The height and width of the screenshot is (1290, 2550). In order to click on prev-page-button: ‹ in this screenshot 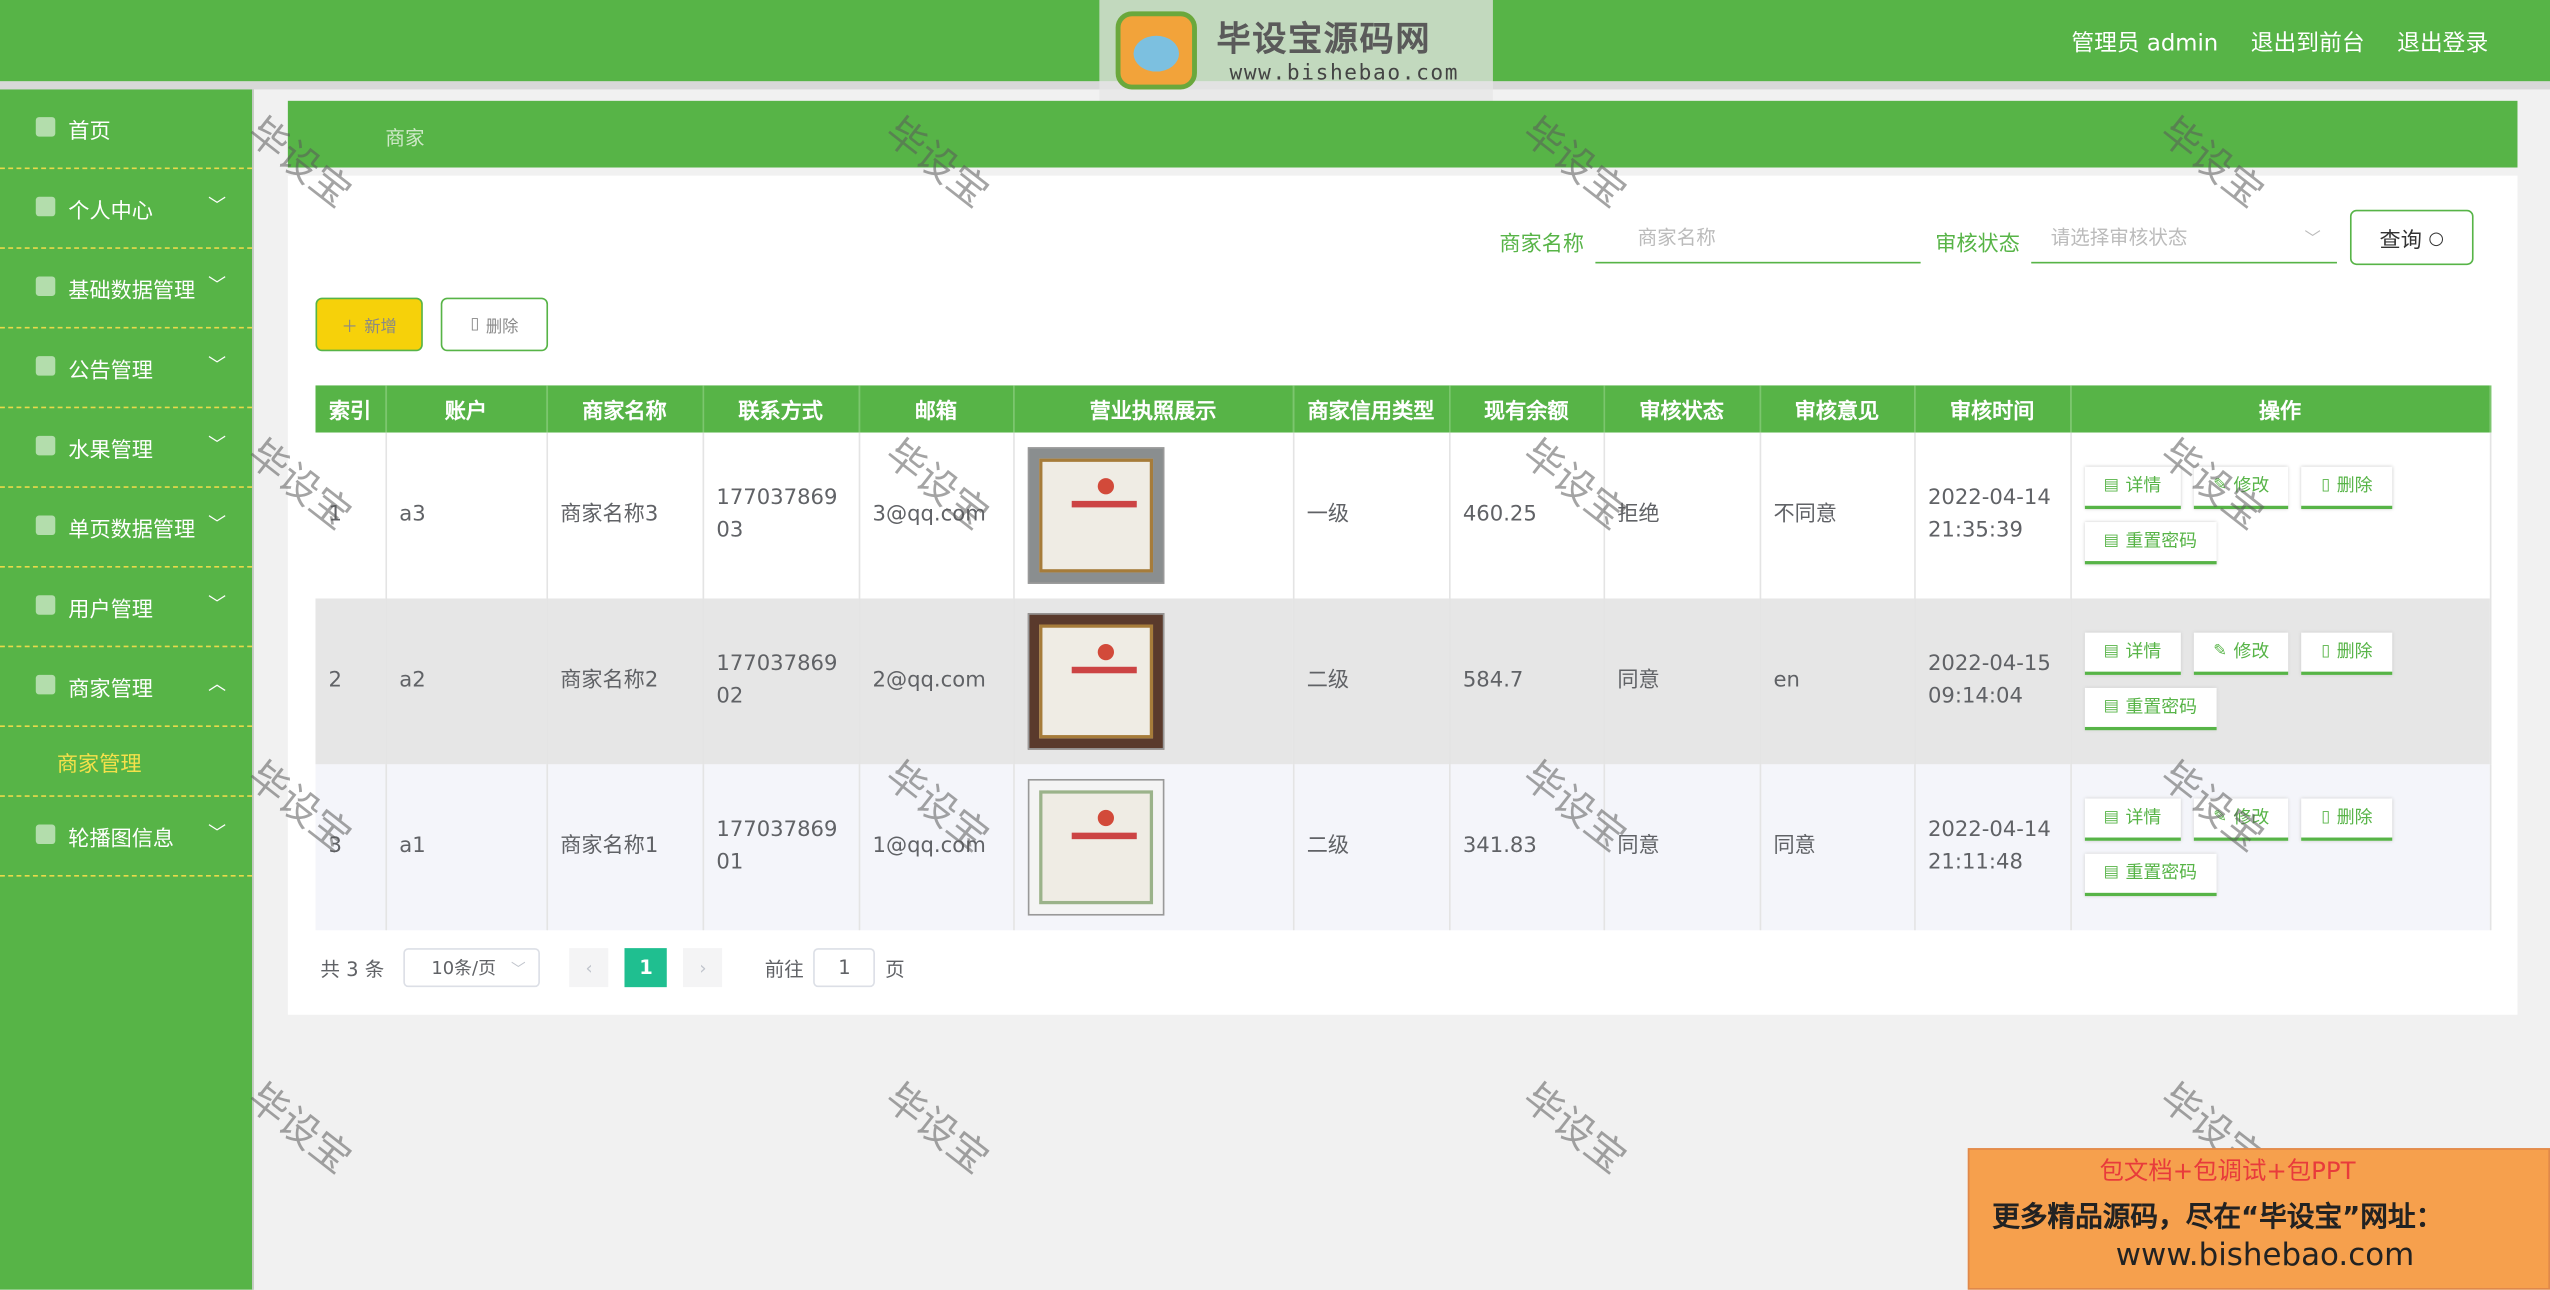, I will do `click(589, 968)`.